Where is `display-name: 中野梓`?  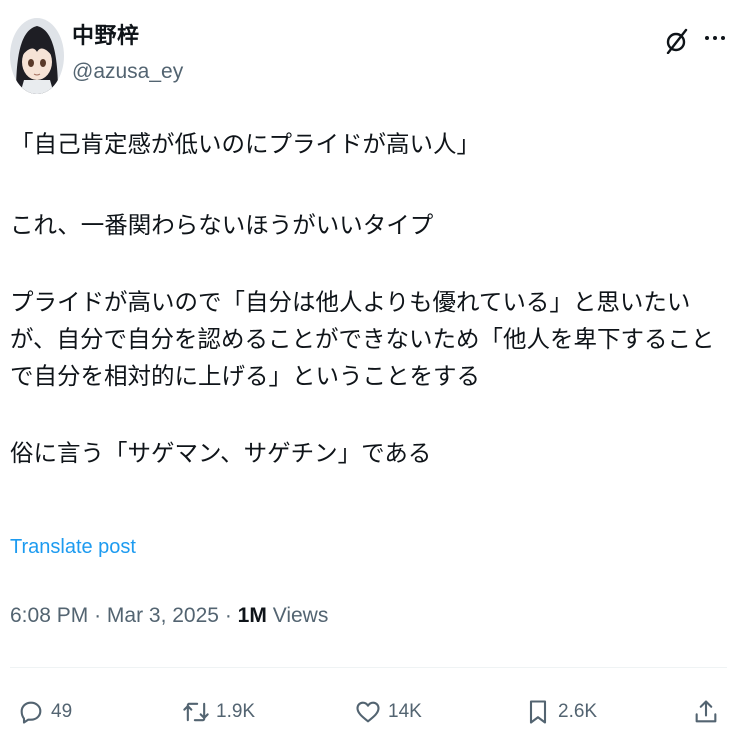 display-name: 中野梓 is located at coordinates (127, 37).